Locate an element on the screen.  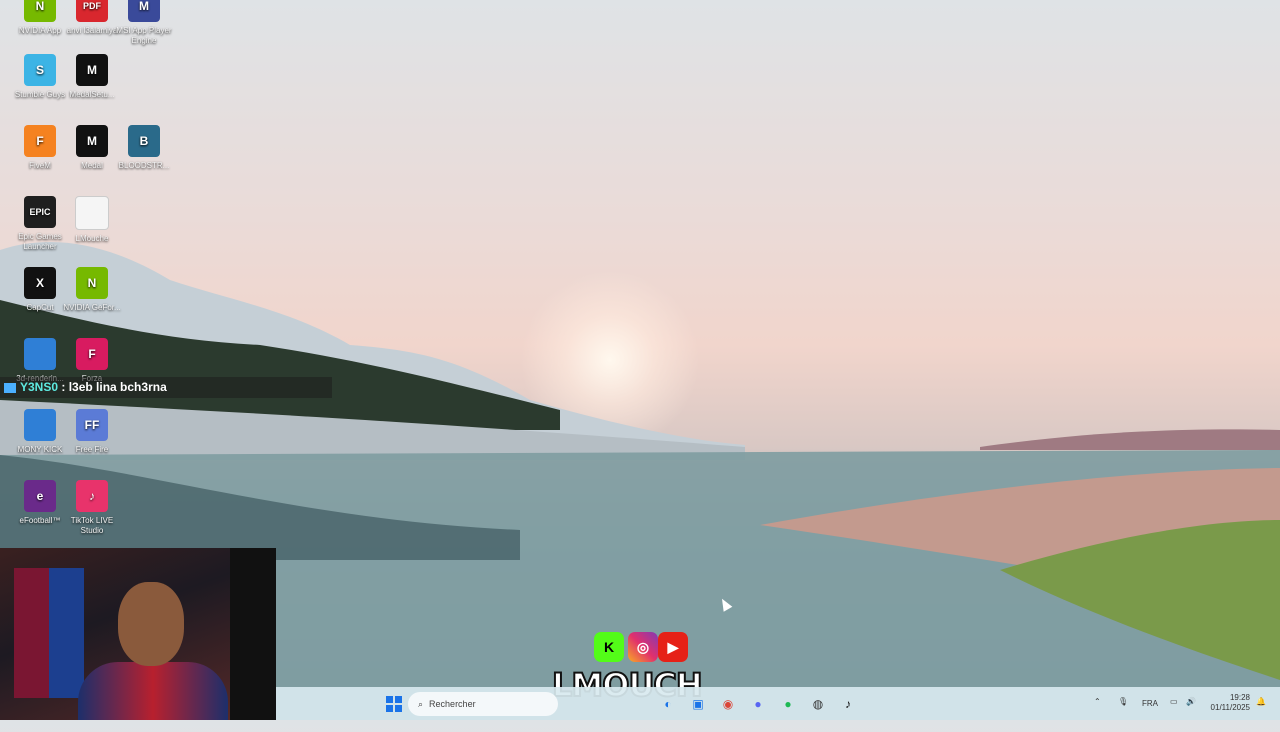
store-icon: ▣ is located at coordinates (698, 704).